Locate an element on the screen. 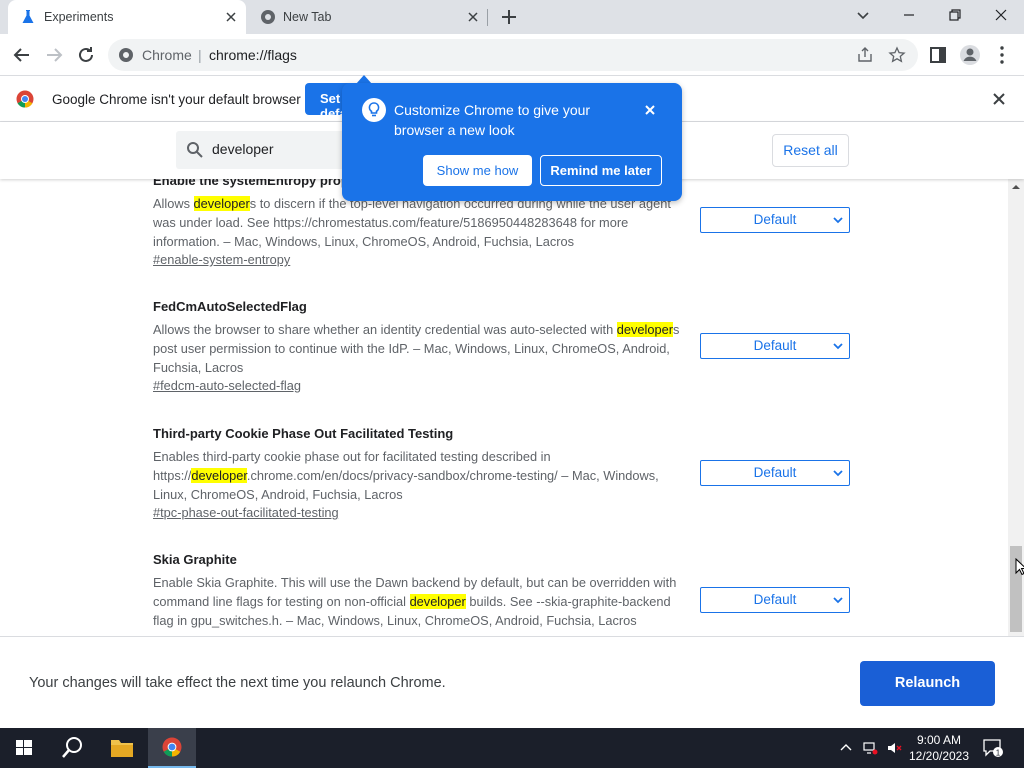 The width and height of the screenshot is (1024, 768). remind-me-later-button: Remind me later is located at coordinates (601, 170).